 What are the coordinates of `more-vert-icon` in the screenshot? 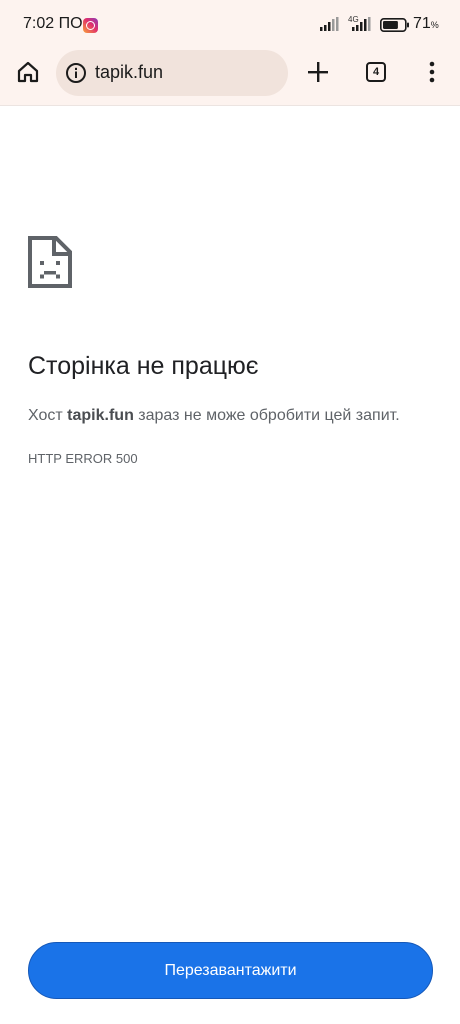 It's located at (432, 72).